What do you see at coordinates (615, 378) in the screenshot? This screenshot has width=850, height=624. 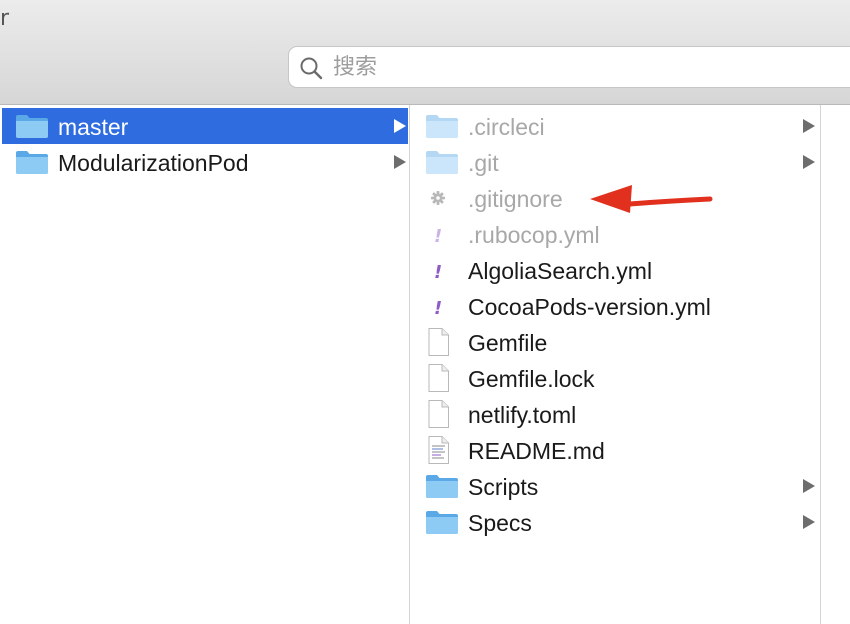 I see `list-item-gemfile-lock: Gemfile.lock` at bounding box center [615, 378].